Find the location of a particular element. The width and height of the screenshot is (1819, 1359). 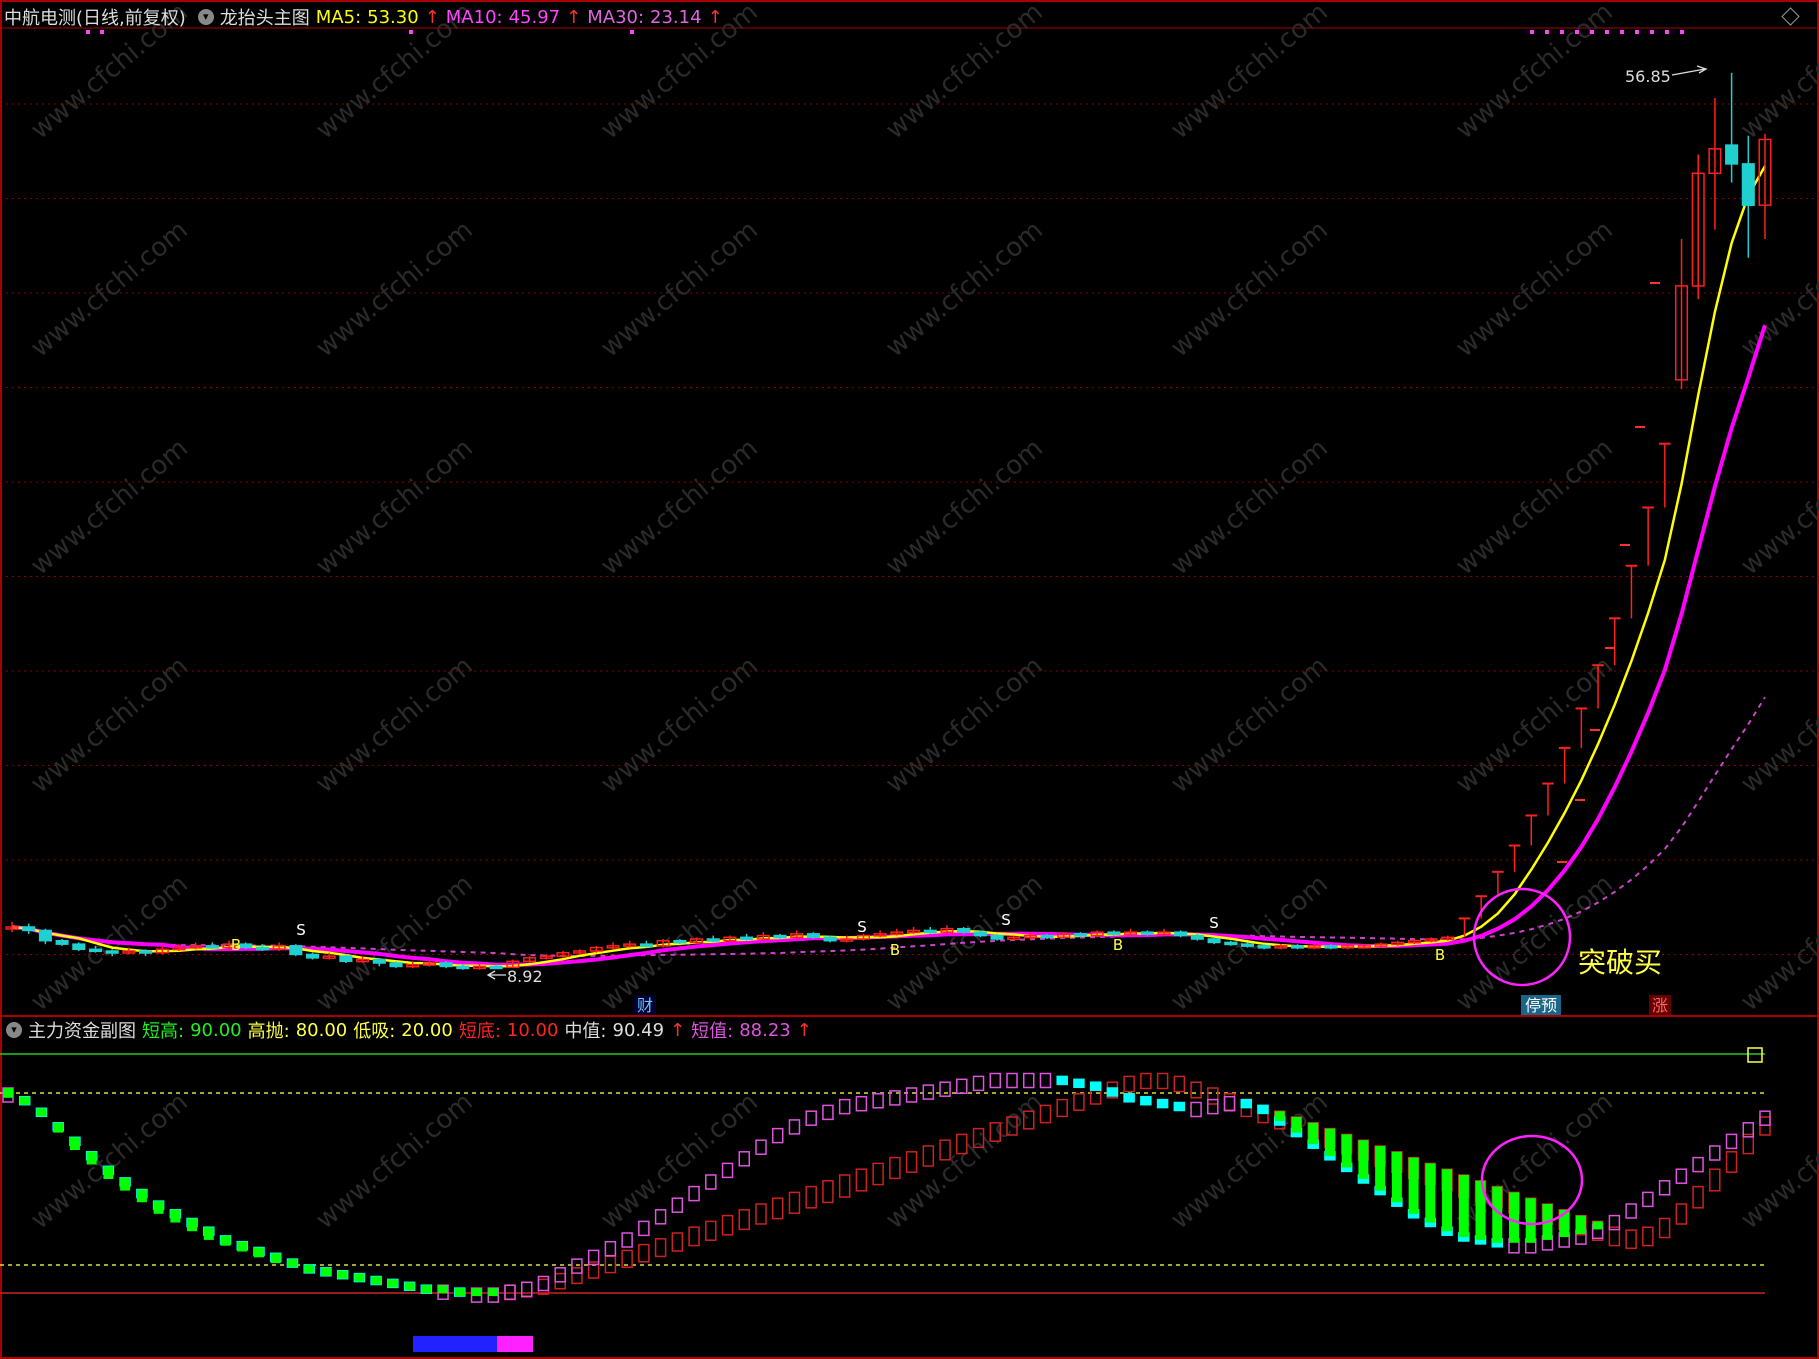

short-val-value: 88.23 is located at coordinates (765, 1030).